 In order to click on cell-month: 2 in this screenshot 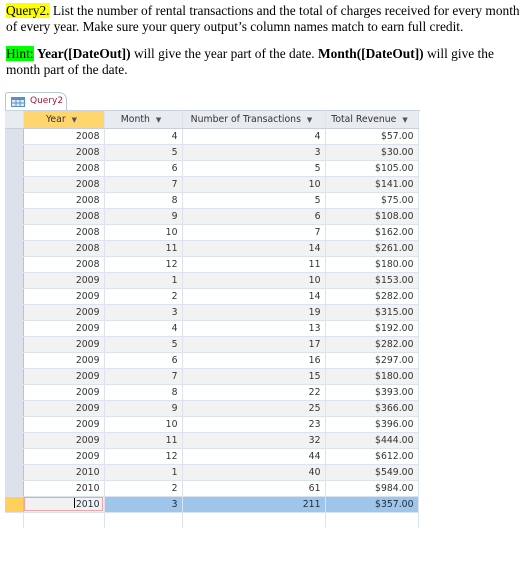, I will do `click(143, 488)`.